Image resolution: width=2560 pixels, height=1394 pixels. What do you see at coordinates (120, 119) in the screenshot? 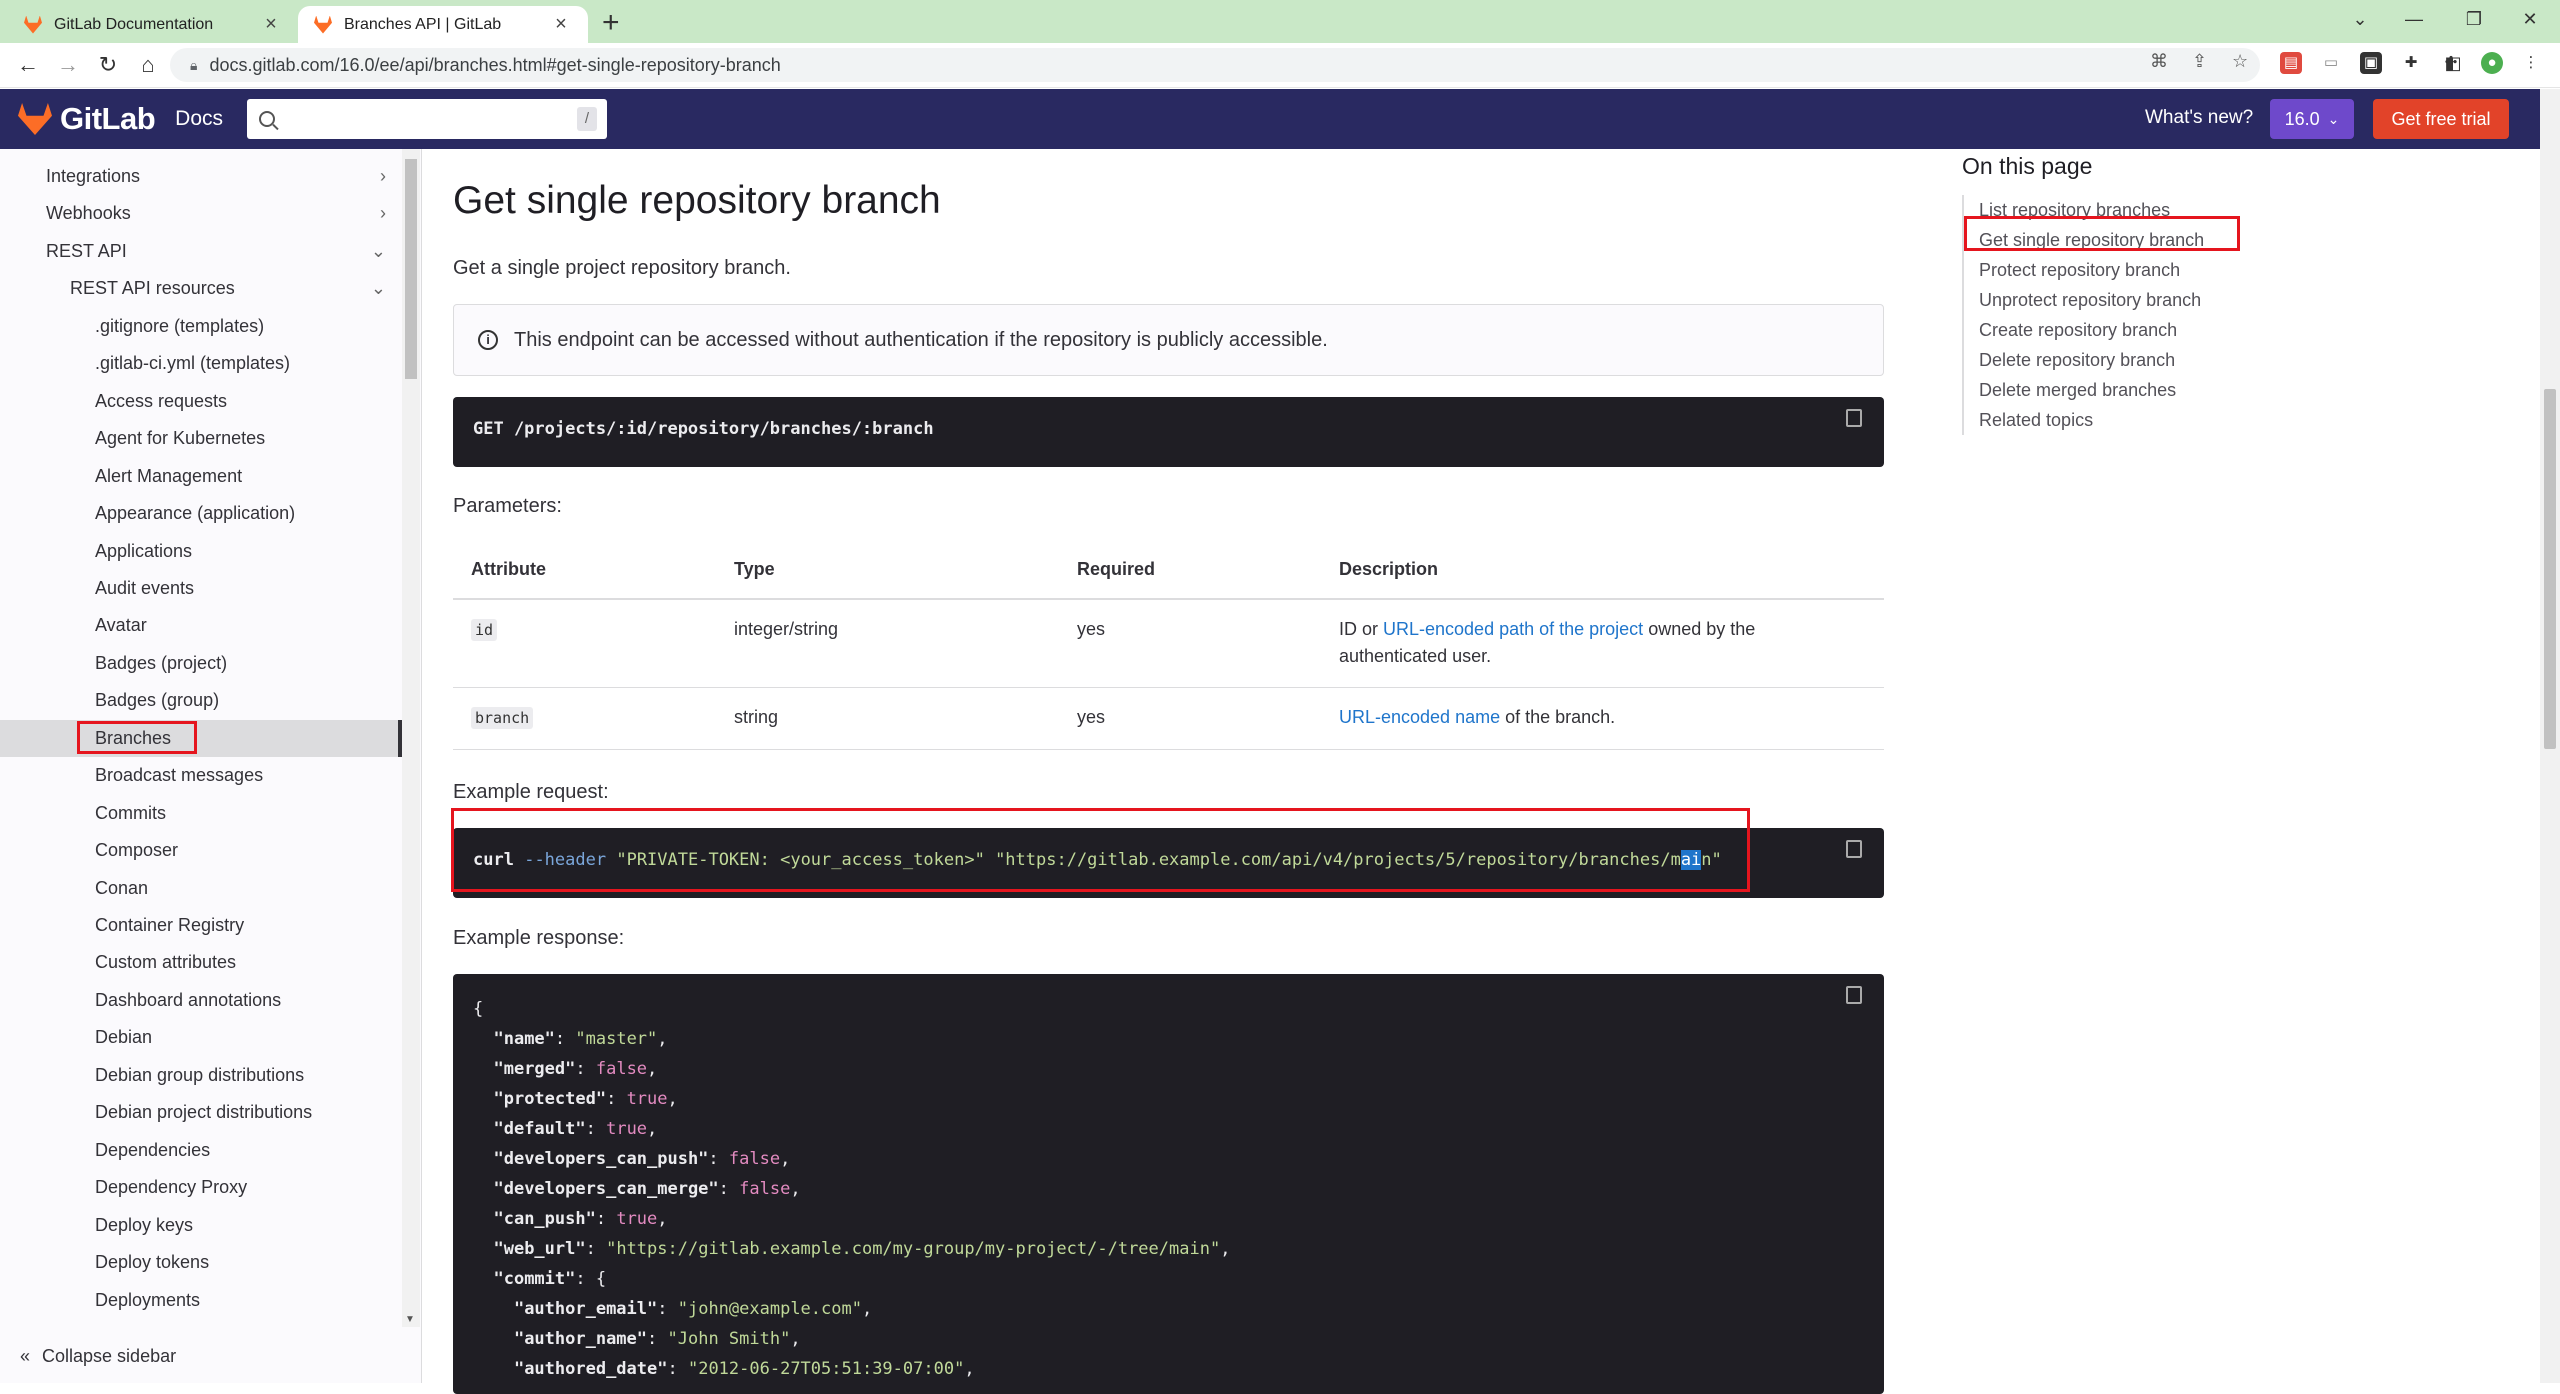
I see `gitlab-logo: GitLab Docs` at bounding box center [120, 119].